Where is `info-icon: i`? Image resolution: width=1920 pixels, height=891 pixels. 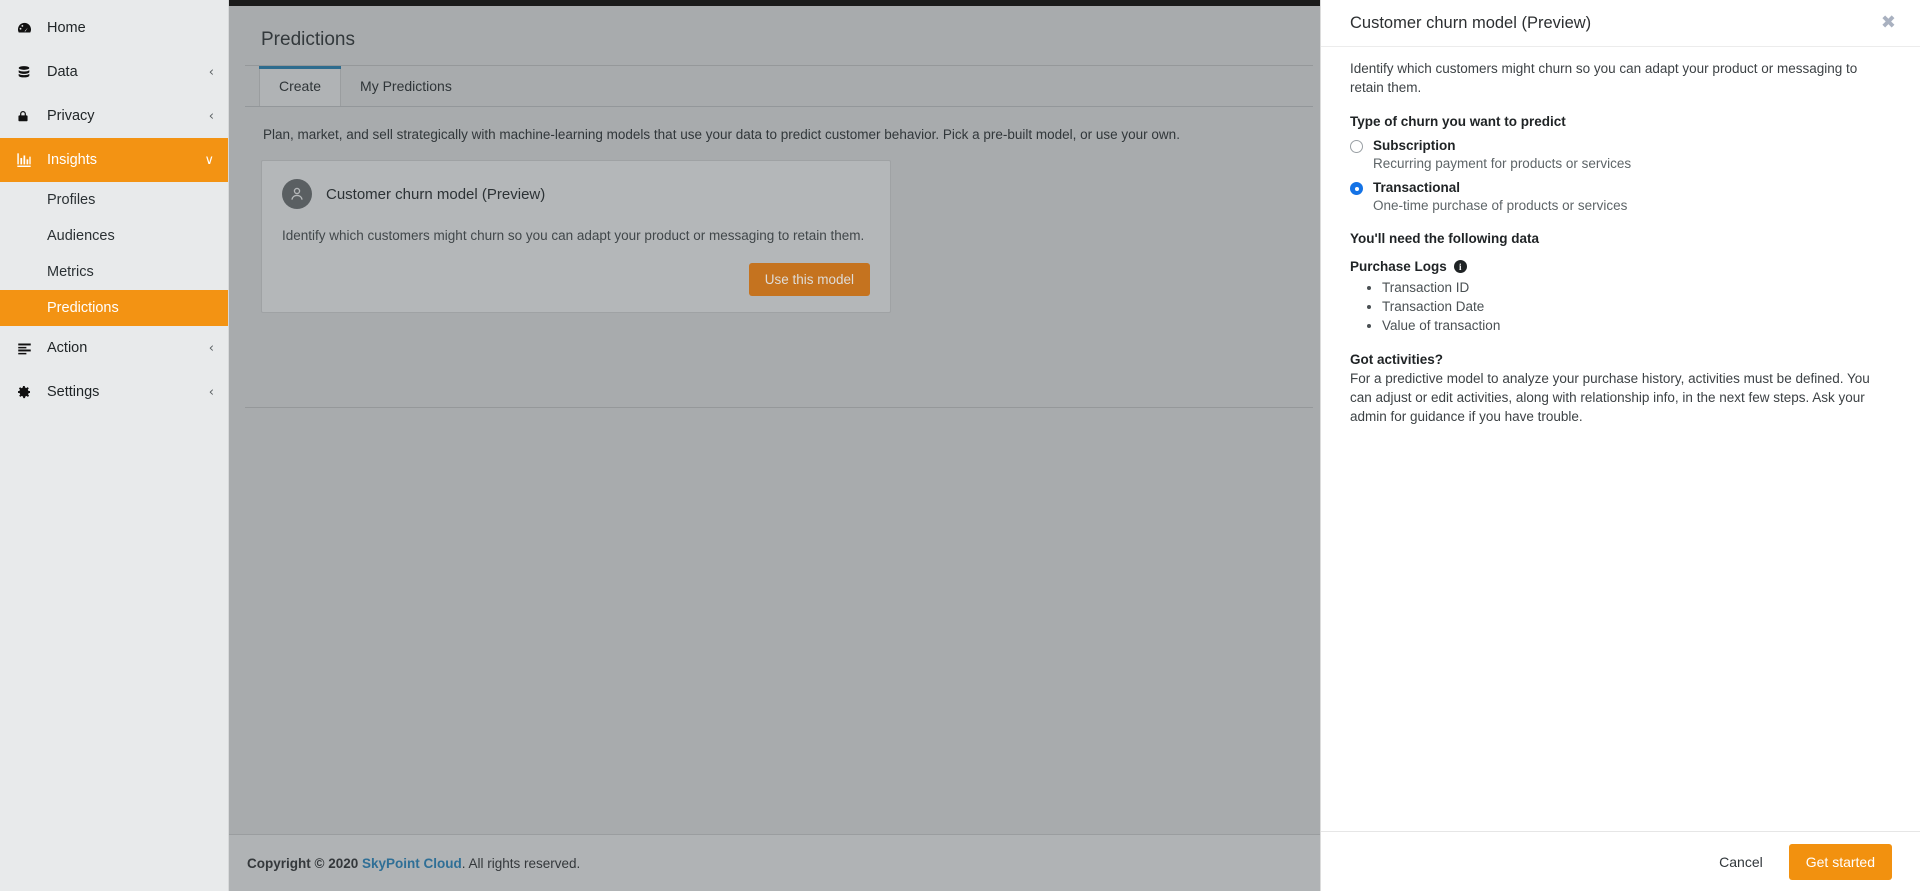
info-icon: i is located at coordinates (1460, 267).